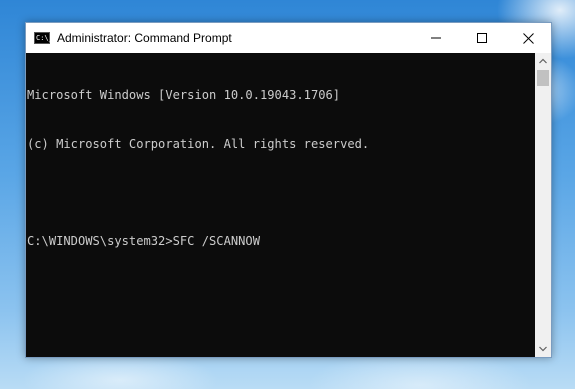 The height and width of the screenshot is (389, 575). What do you see at coordinates (543, 205) in the screenshot?
I see `vertical-scrollbar` at bounding box center [543, 205].